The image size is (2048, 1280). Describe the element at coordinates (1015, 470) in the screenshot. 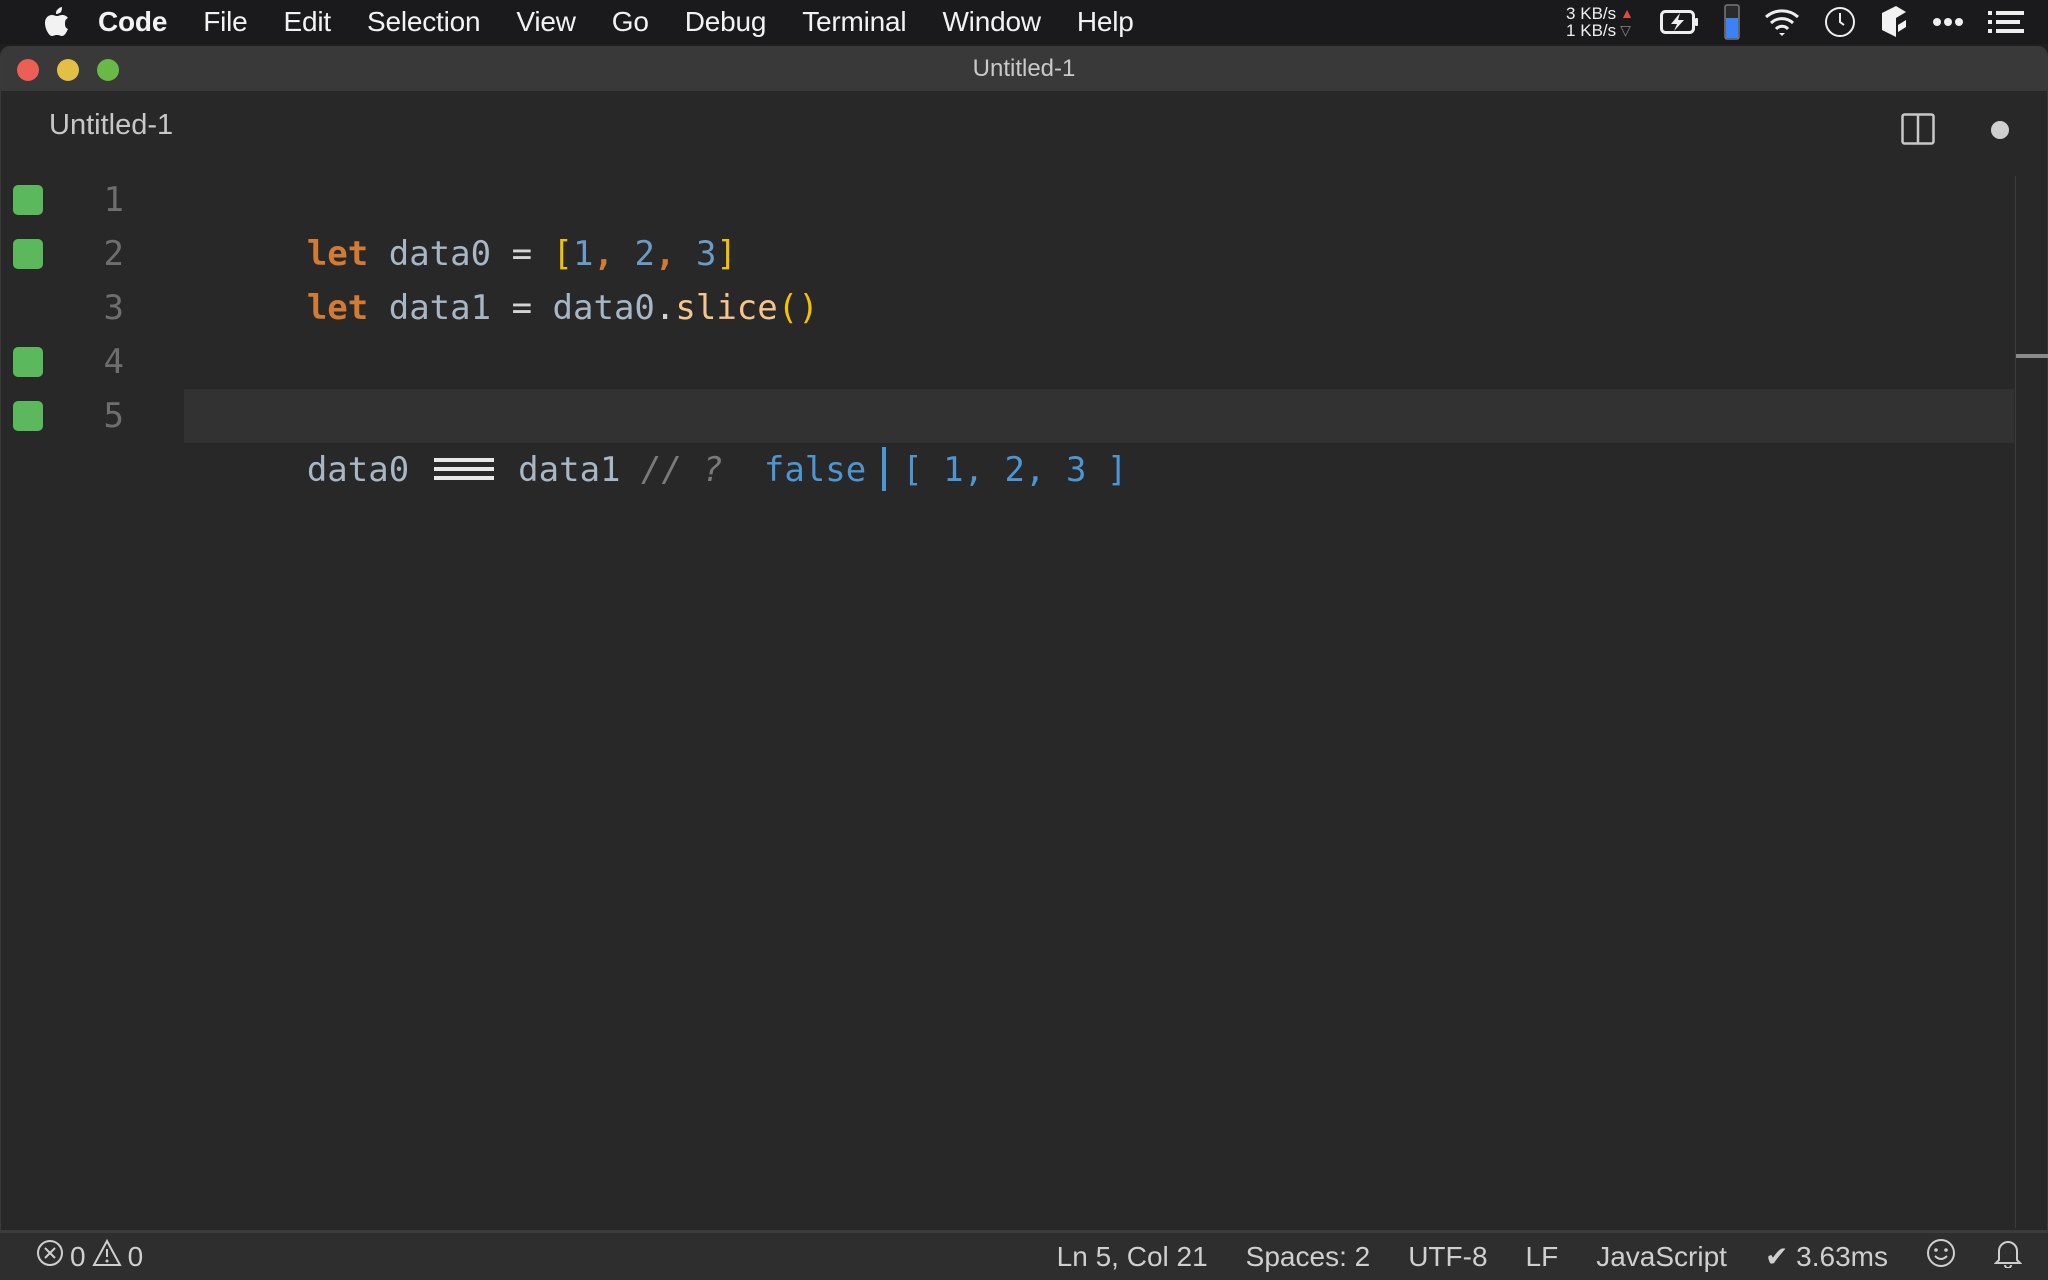

I see `inline-result-array: [ 1, 2, 3 ]` at that location.